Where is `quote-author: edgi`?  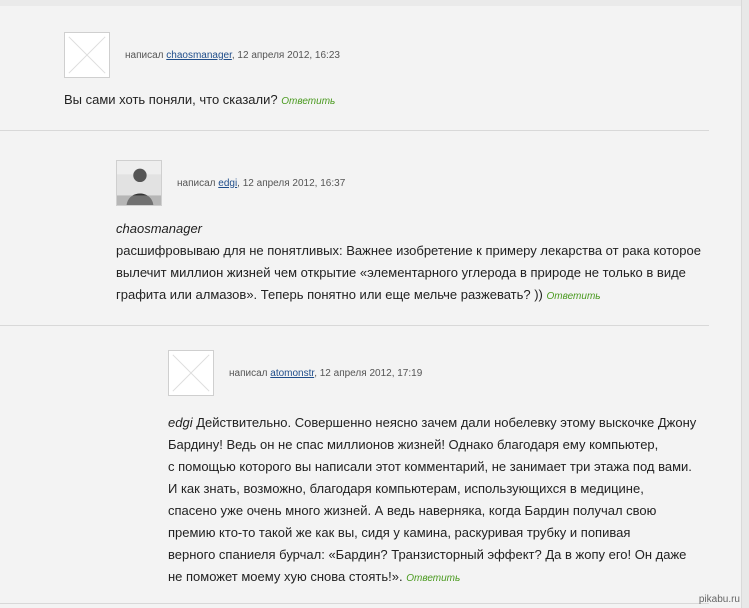
quote-author: edgi is located at coordinates (180, 422).